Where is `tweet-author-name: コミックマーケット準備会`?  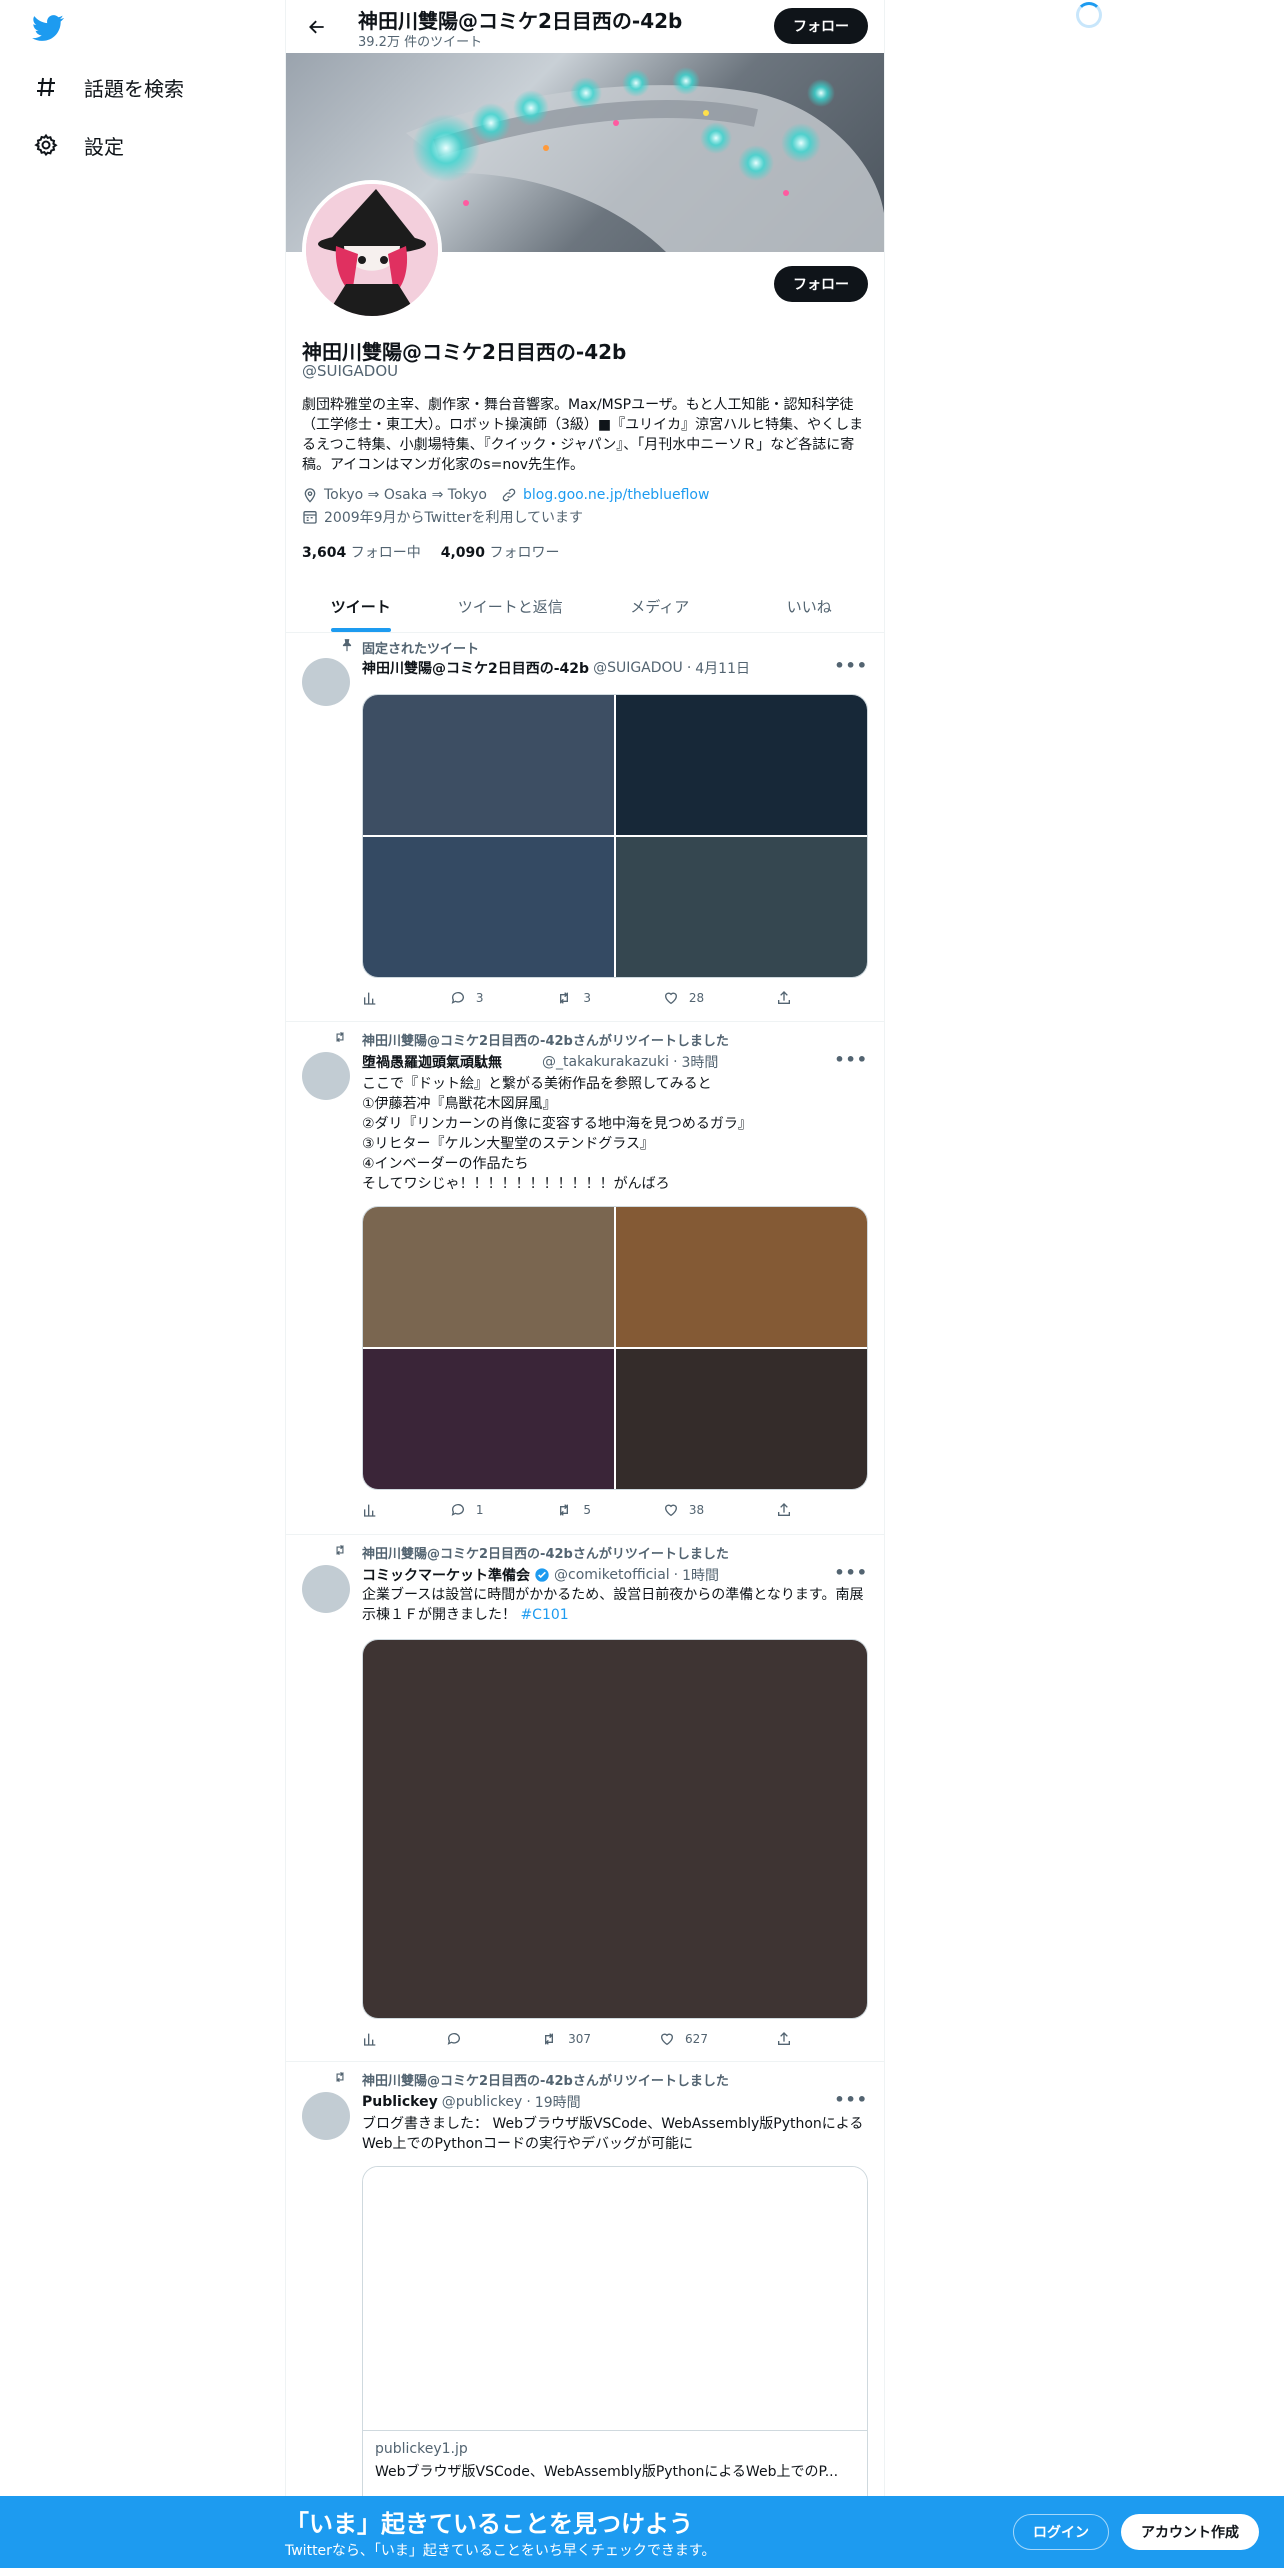 tweet-author-name: コミックマーケット準備会 is located at coordinates (446, 1575).